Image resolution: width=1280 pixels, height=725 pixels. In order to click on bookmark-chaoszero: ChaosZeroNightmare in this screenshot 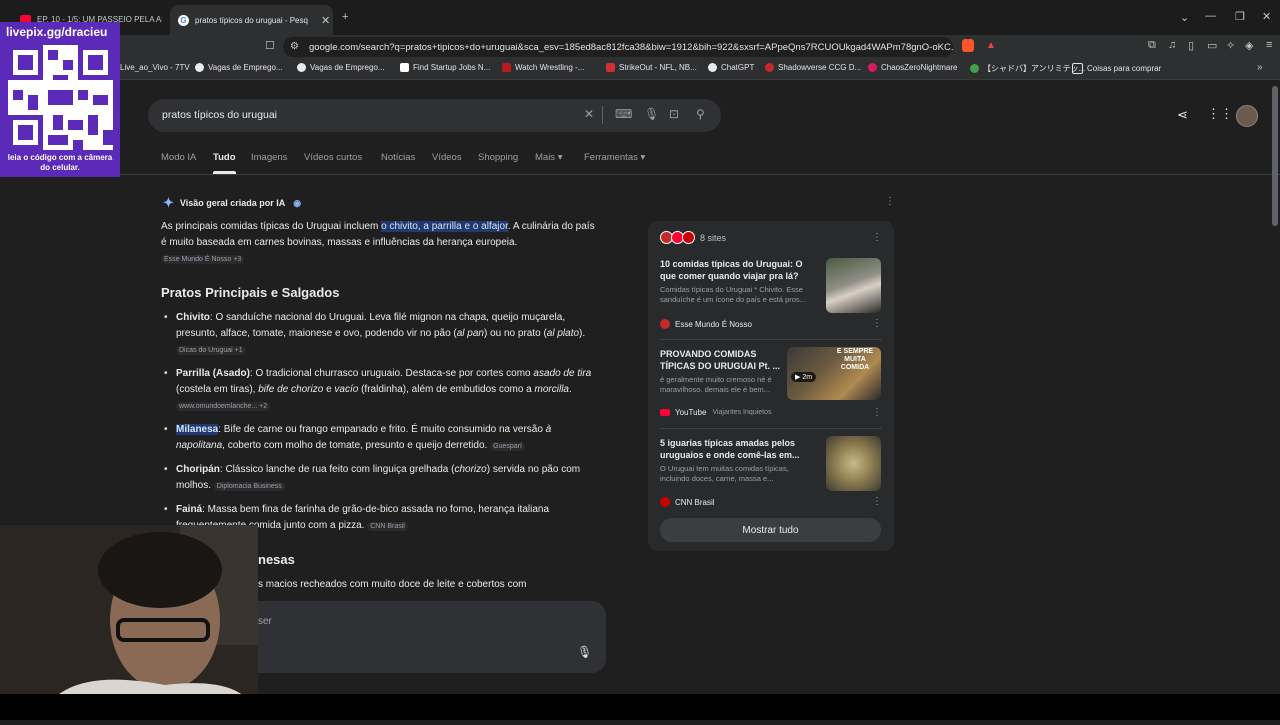, I will do `click(912, 67)`.